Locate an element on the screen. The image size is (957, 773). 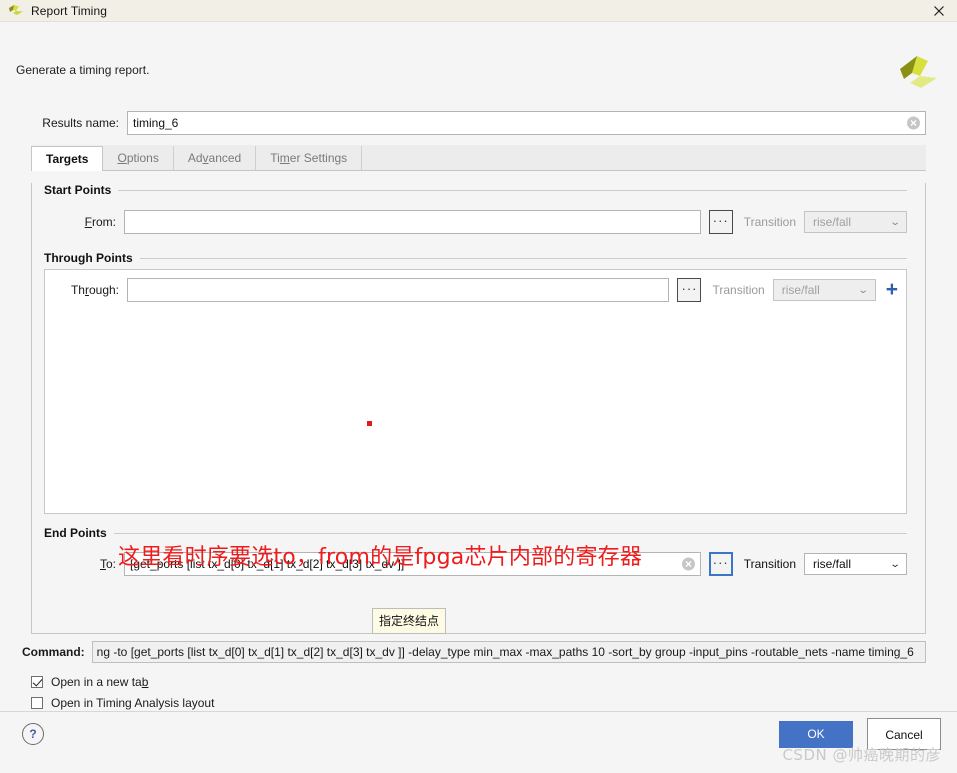
end-points-title: End Points is located at coordinates (75, 533).